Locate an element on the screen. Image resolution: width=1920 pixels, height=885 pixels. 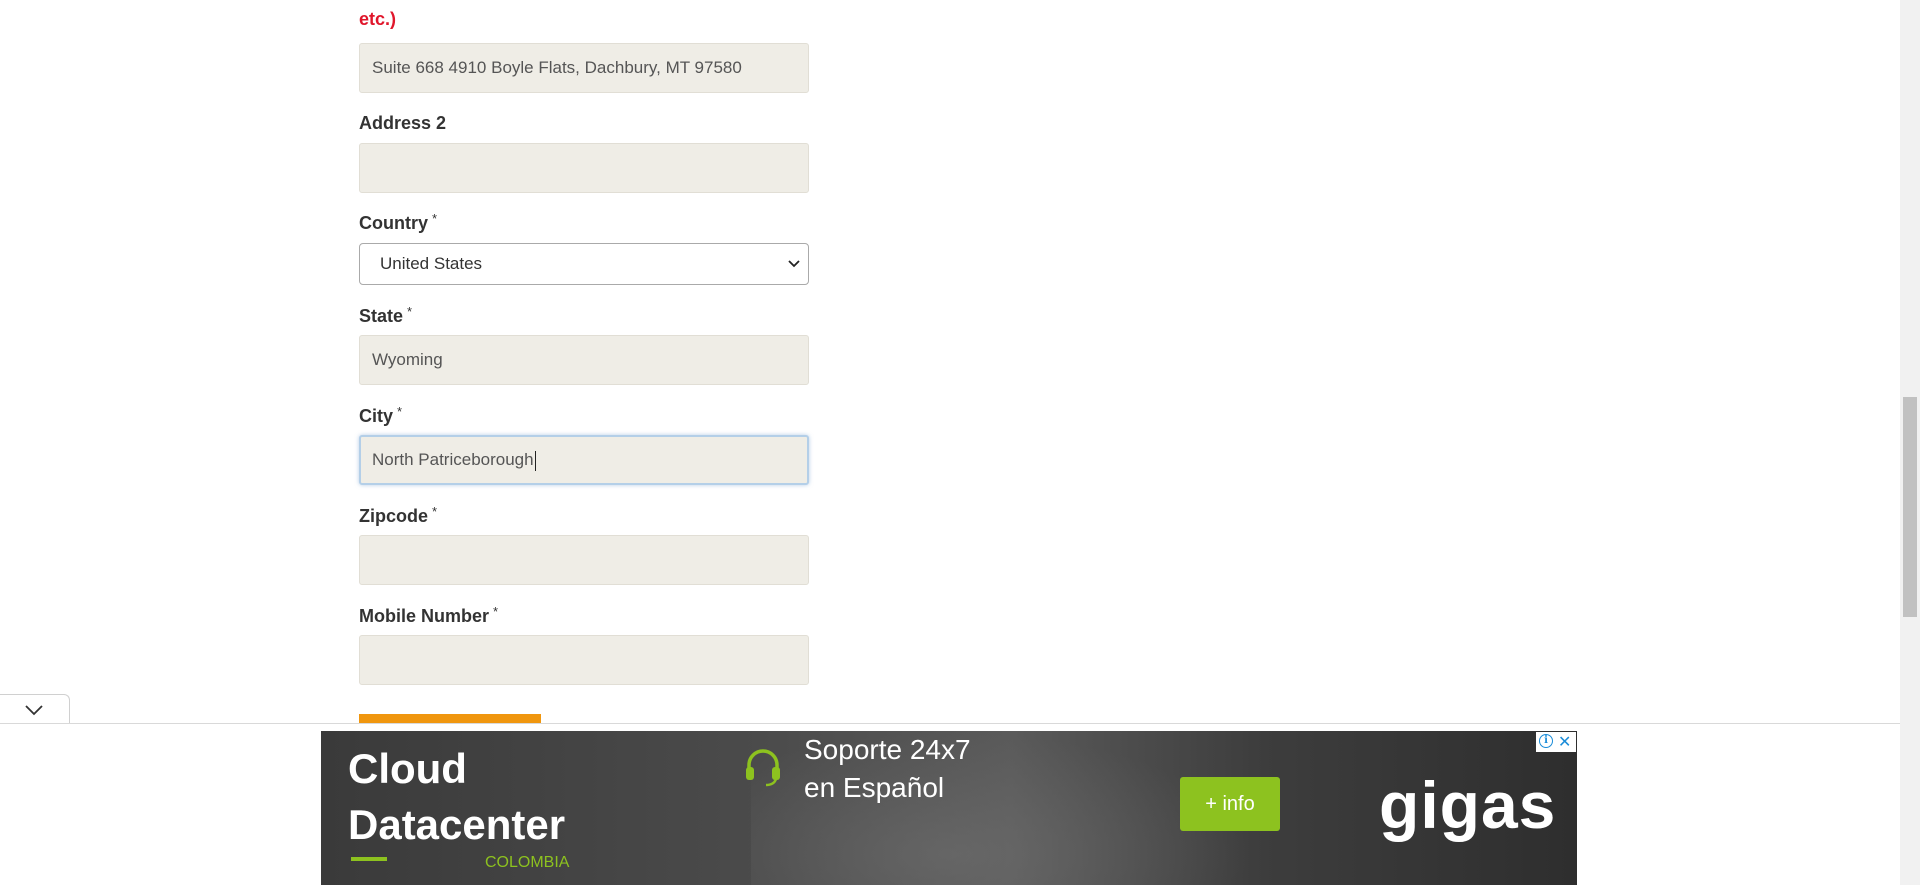
ad-info-button: + info is located at coordinates (1230, 804).